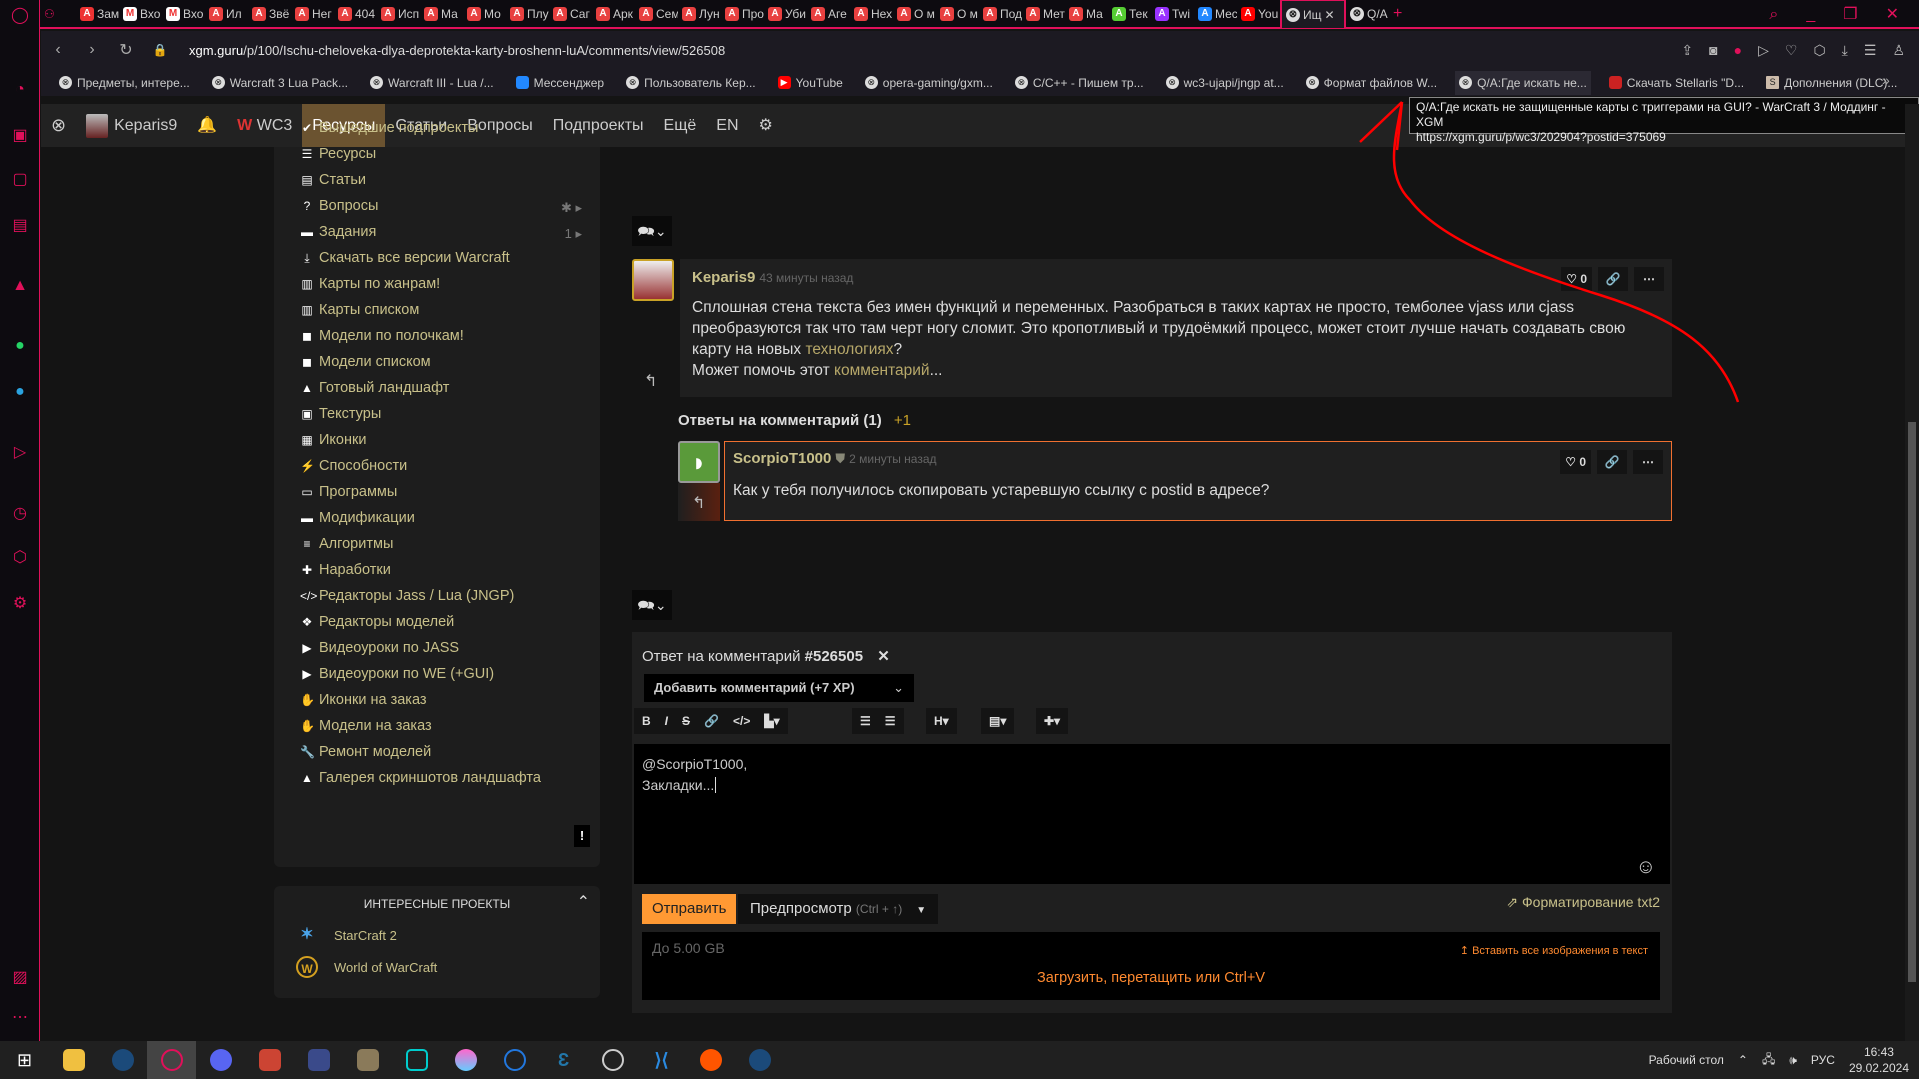  What do you see at coordinates (92, 50) in the screenshot?
I see `forward-icon: ›` at bounding box center [92, 50].